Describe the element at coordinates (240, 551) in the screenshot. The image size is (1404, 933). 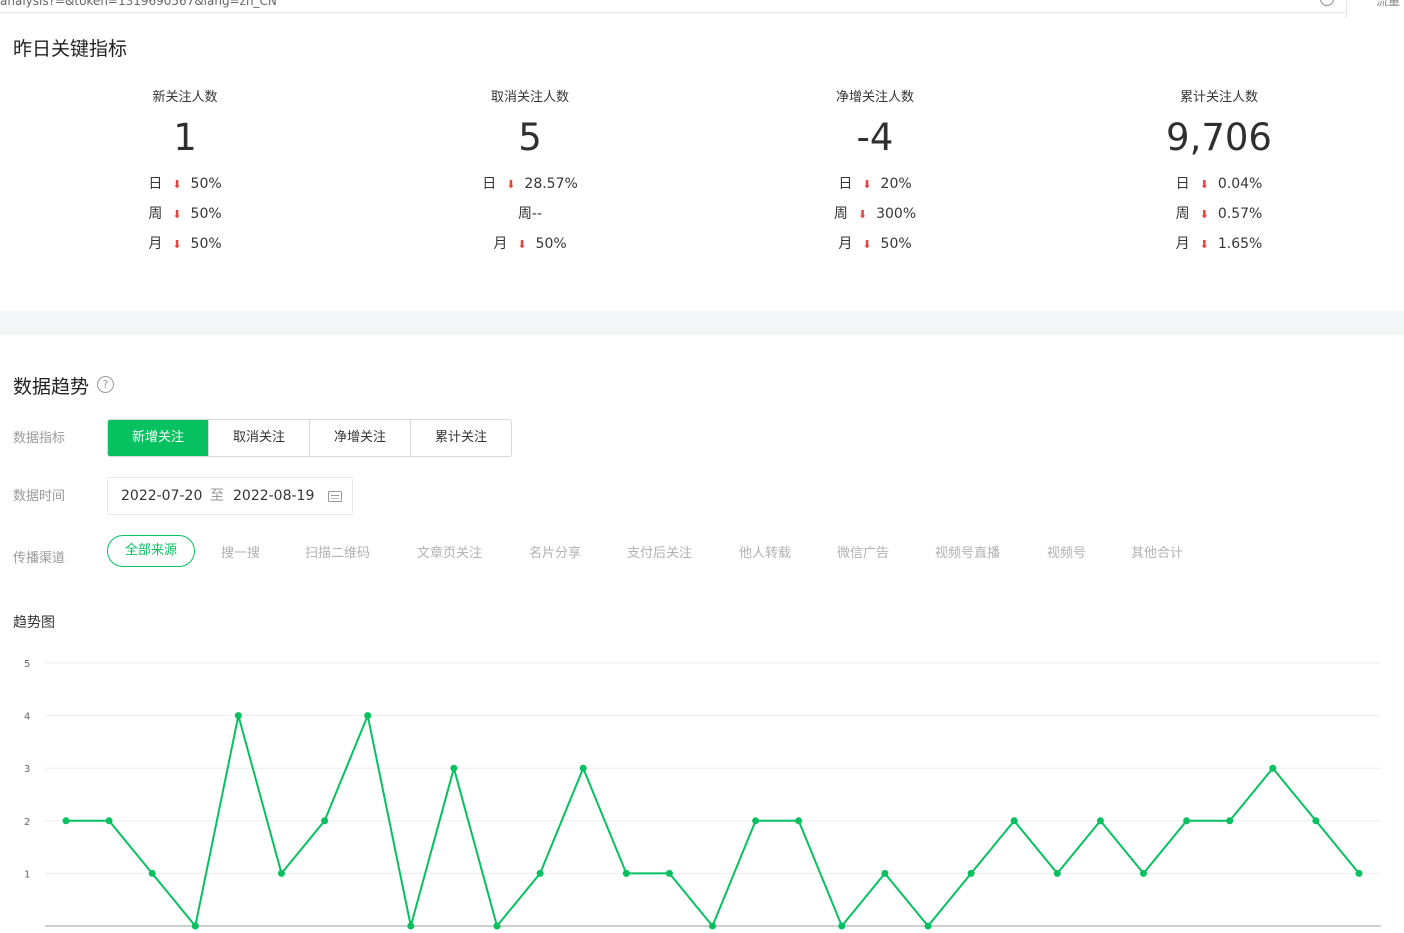
I see `channel-option: 搜一搜` at that location.